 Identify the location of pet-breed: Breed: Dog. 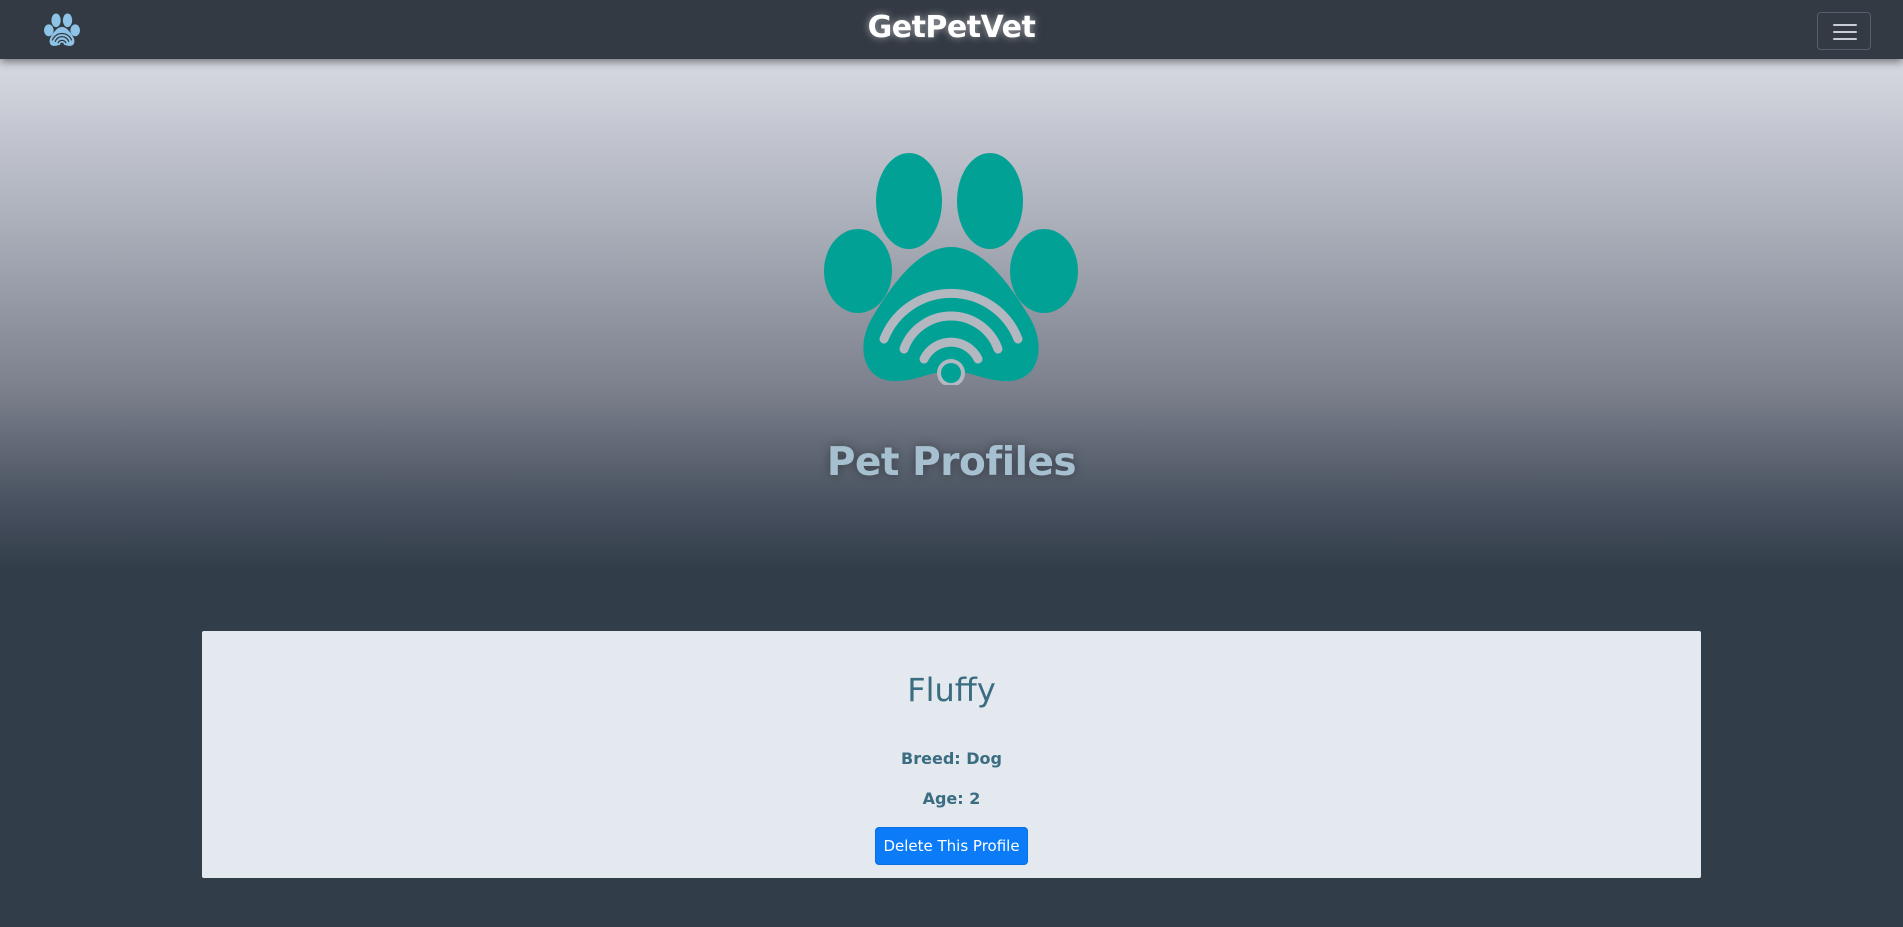
(951, 758).